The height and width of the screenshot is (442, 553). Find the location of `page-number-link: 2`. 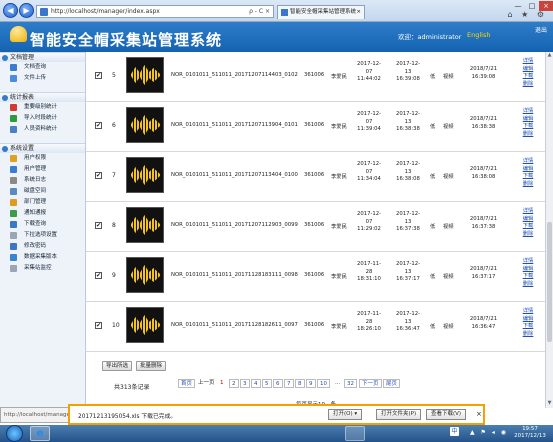

page-number-link: 2 is located at coordinates (234, 383).